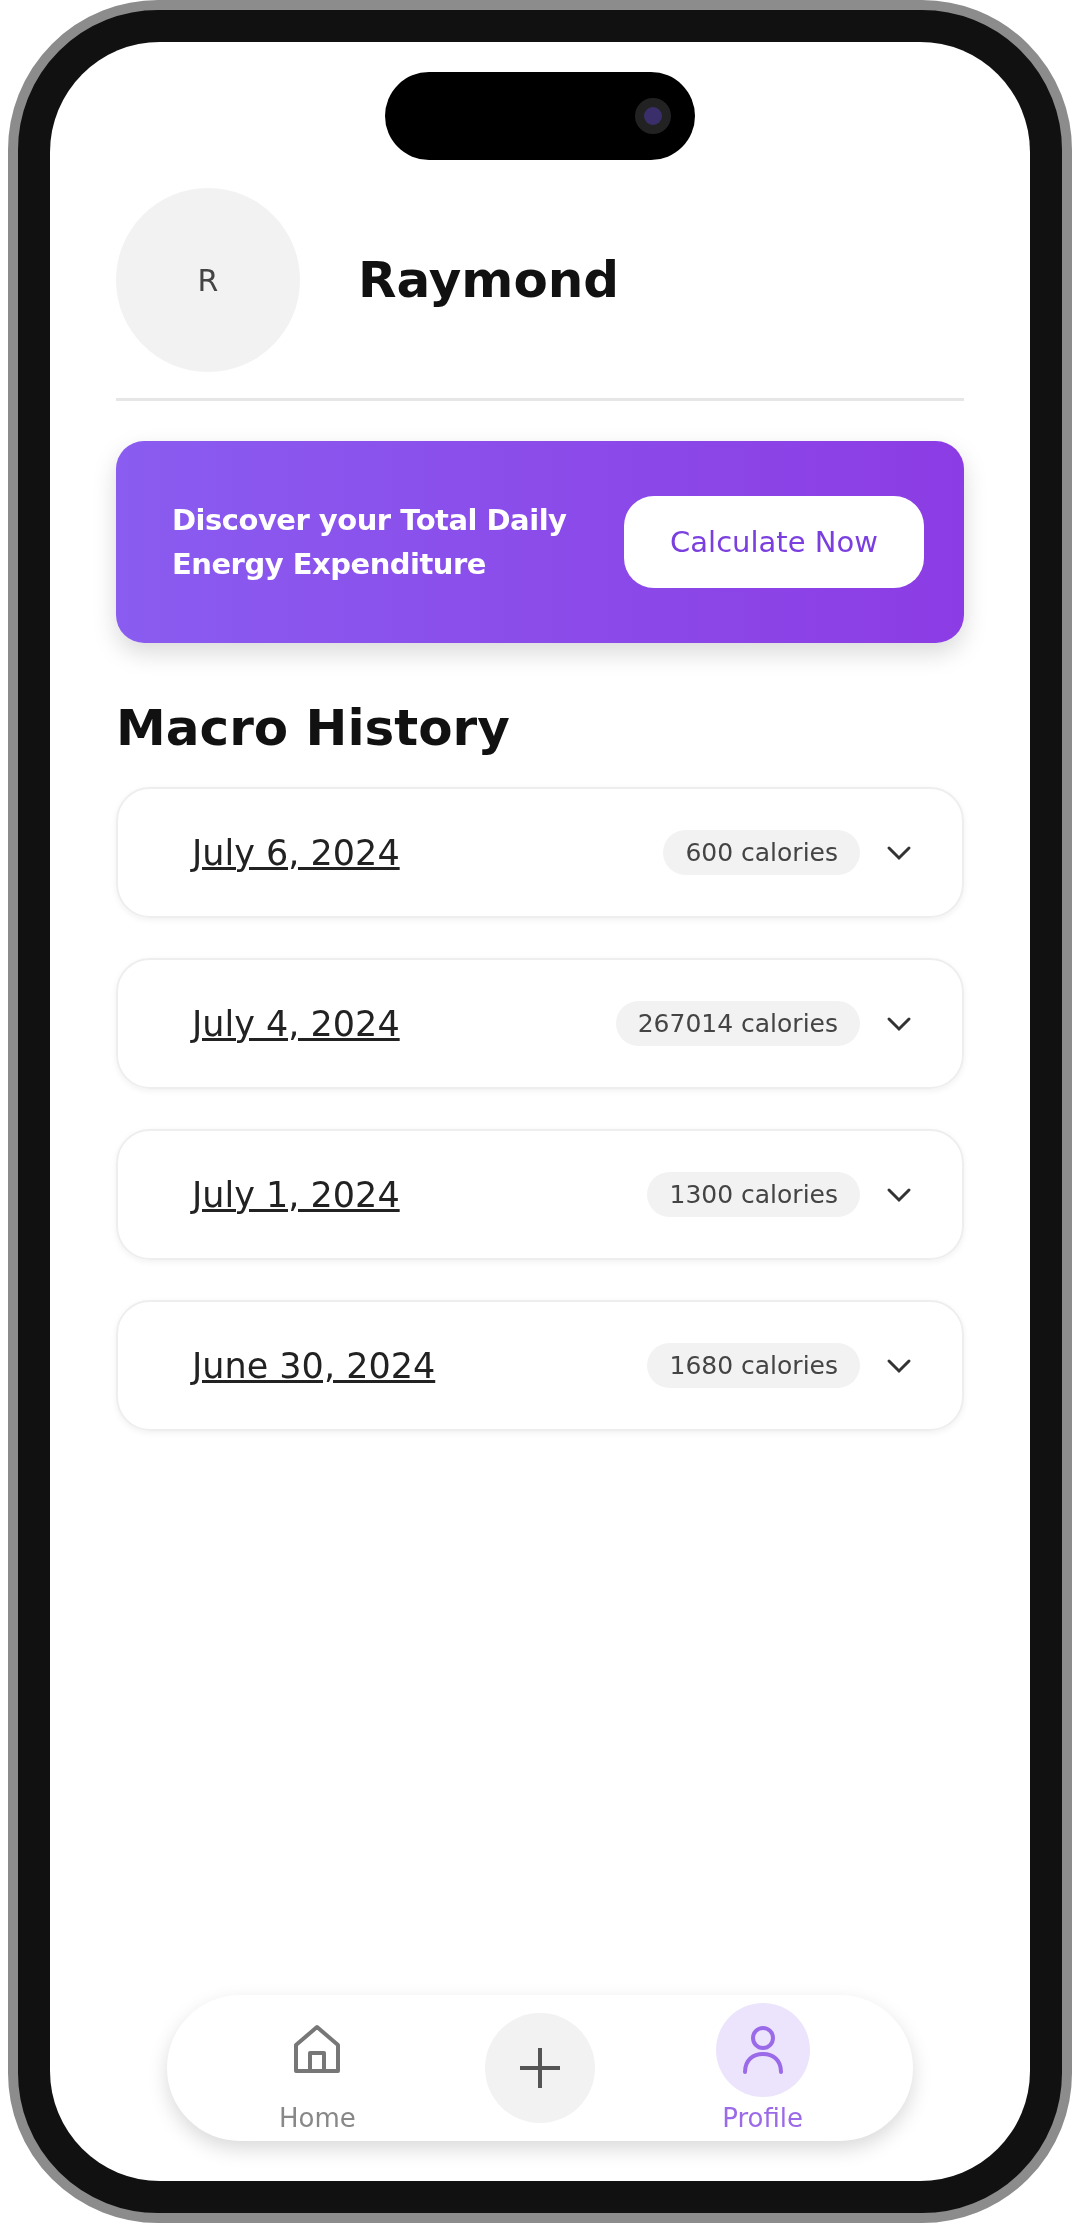 The height and width of the screenshot is (2223, 1080). What do you see at coordinates (370, 542) in the screenshot?
I see `banner-text: Discover your Total Daily Energy Expenditure` at bounding box center [370, 542].